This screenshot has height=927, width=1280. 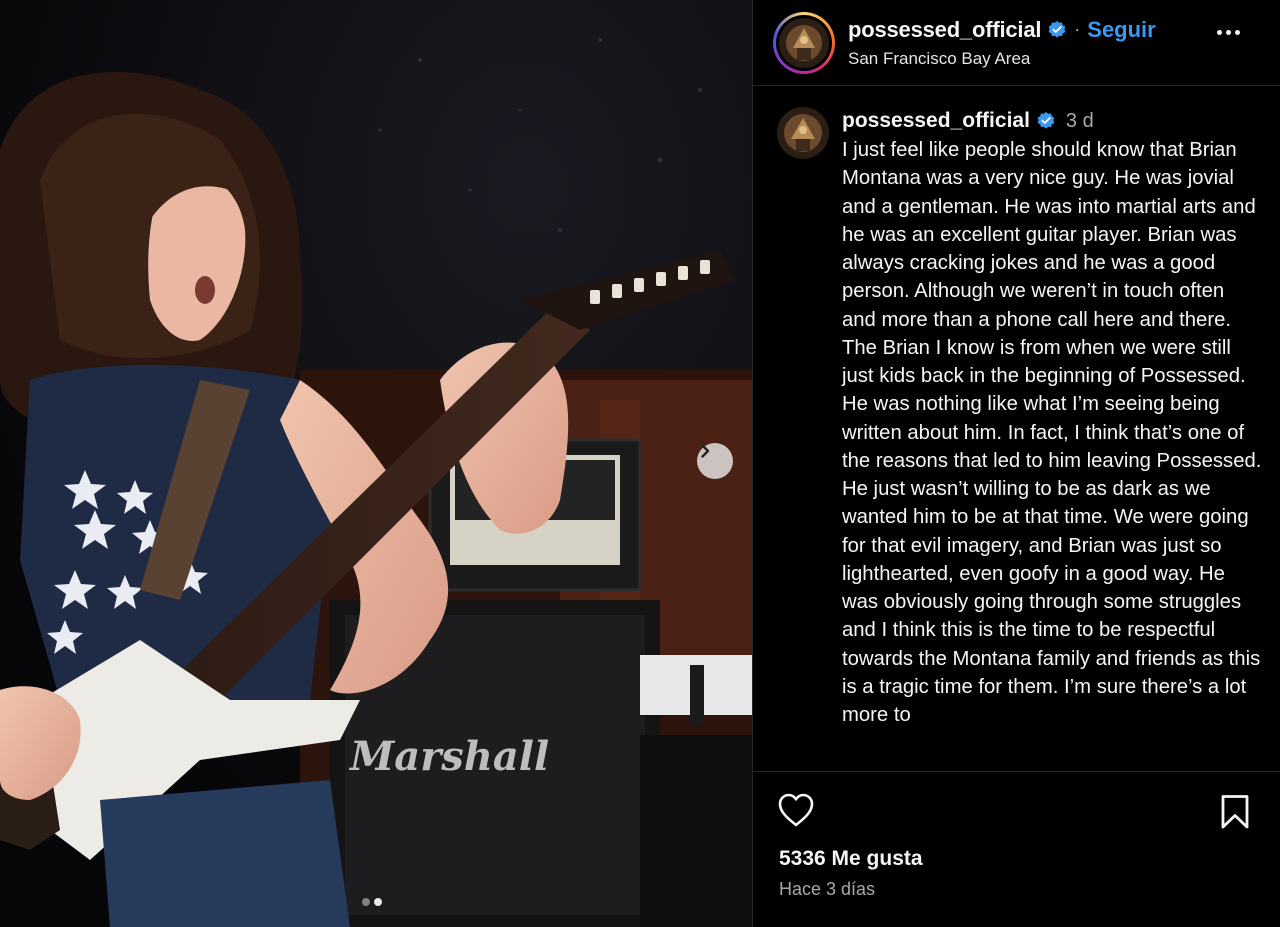 What do you see at coordinates (448, 756) in the screenshot?
I see `amp-logo: Marshall` at bounding box center [448, 756].